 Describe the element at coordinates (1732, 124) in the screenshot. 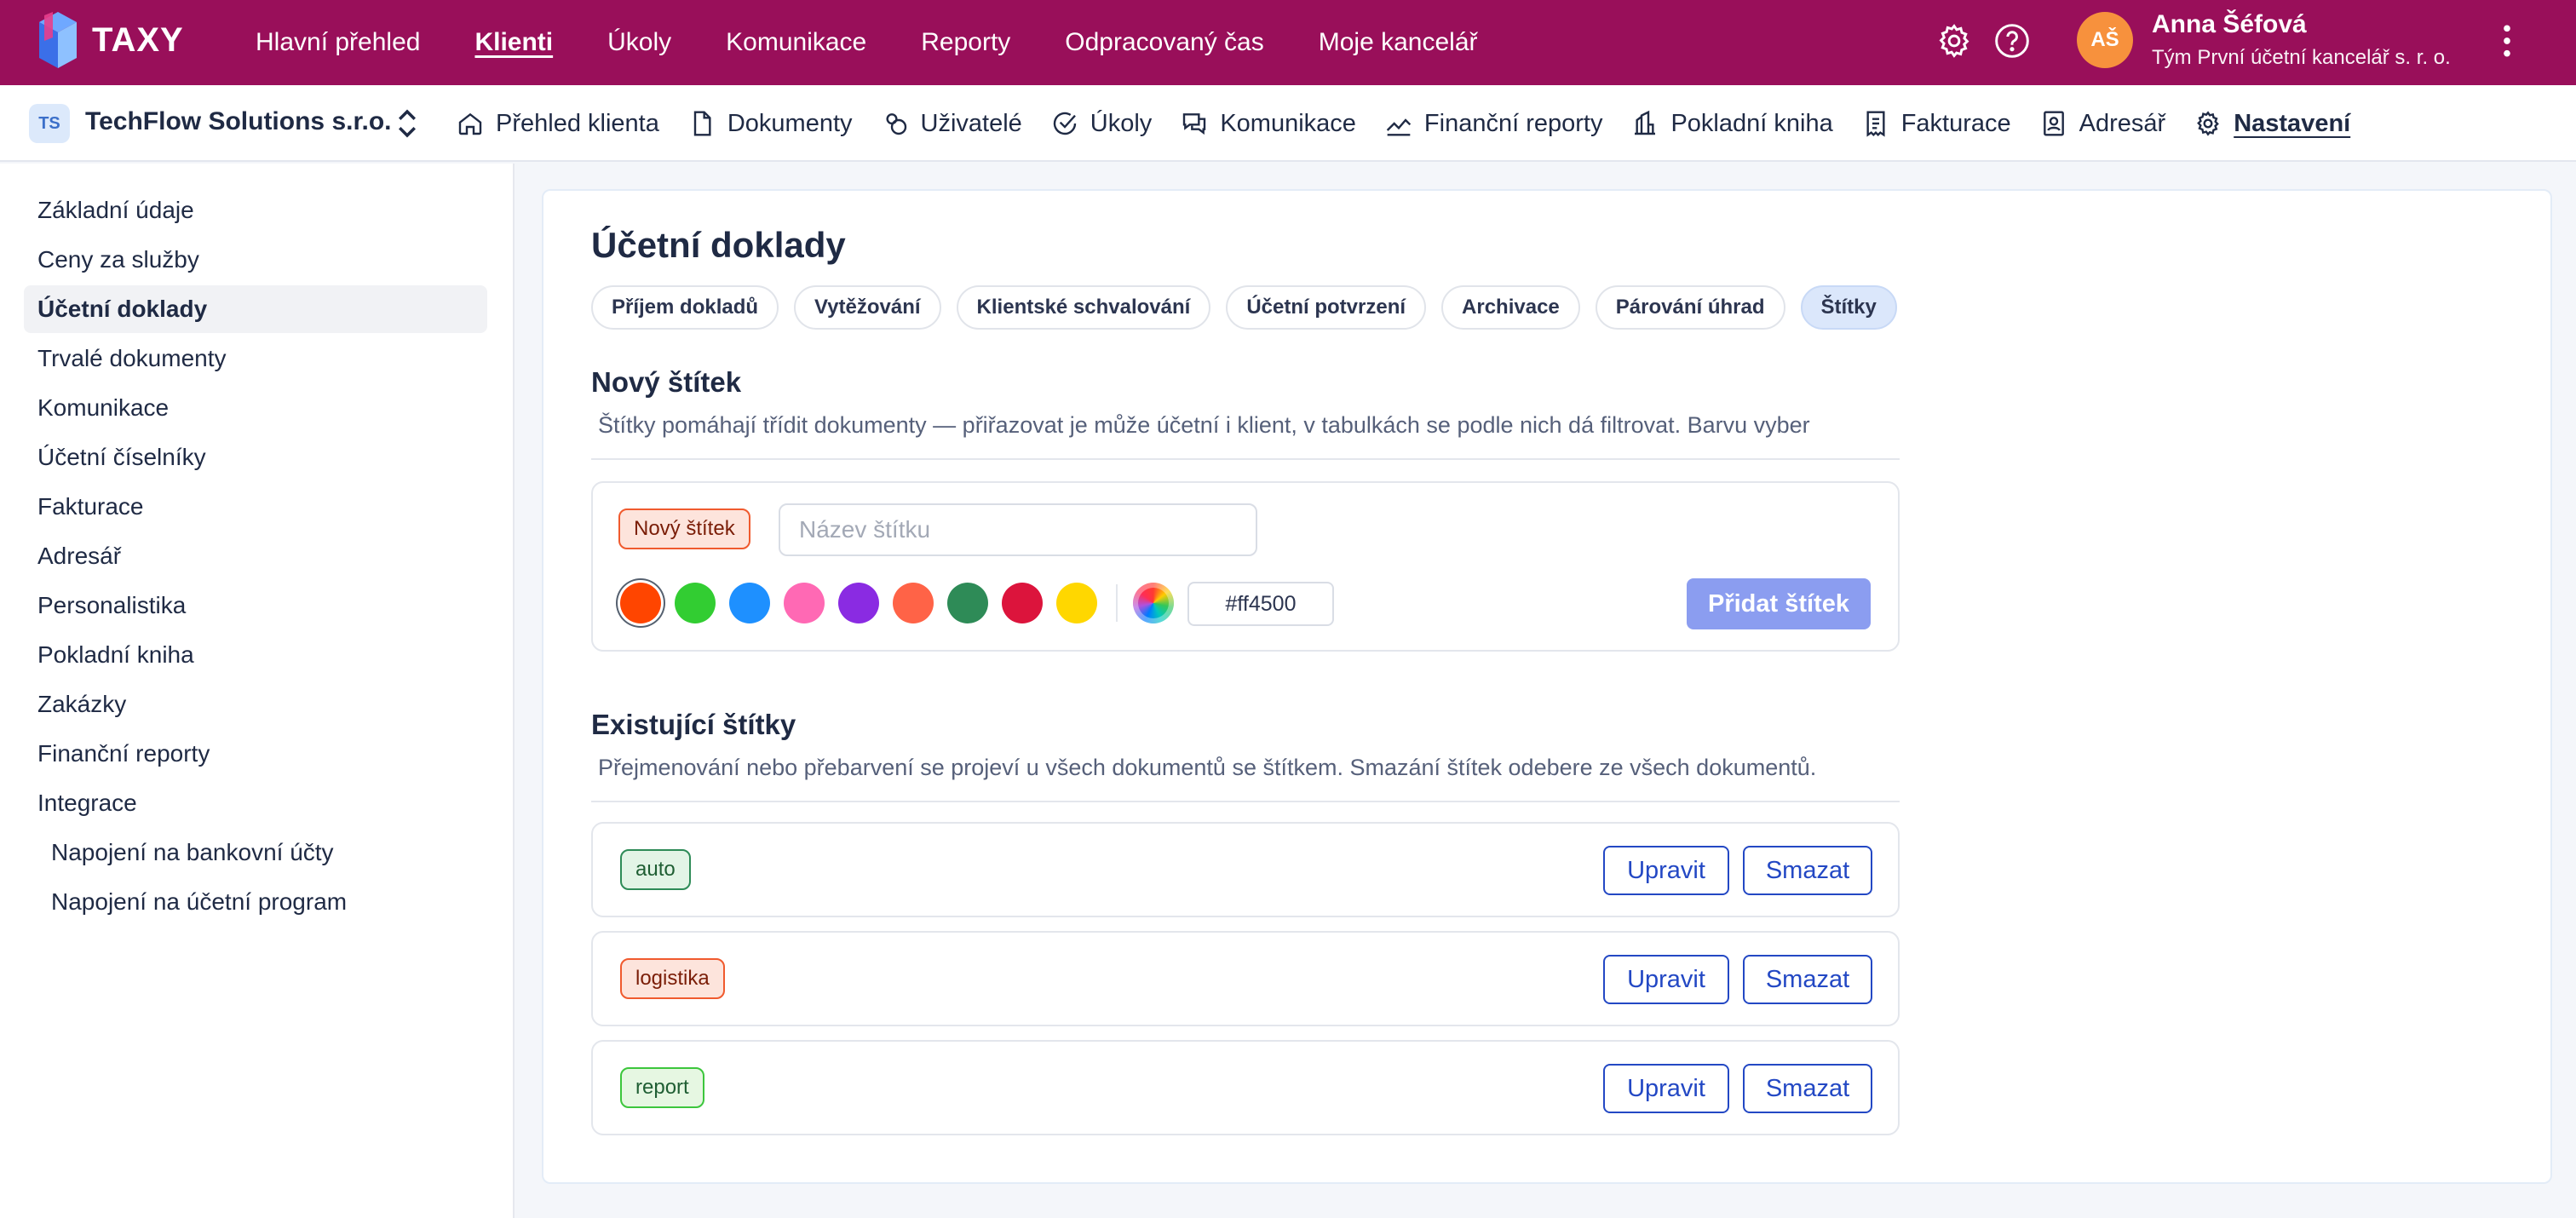

I see `subnav-pokladni-kniha: Pokladní kniha` at that location.